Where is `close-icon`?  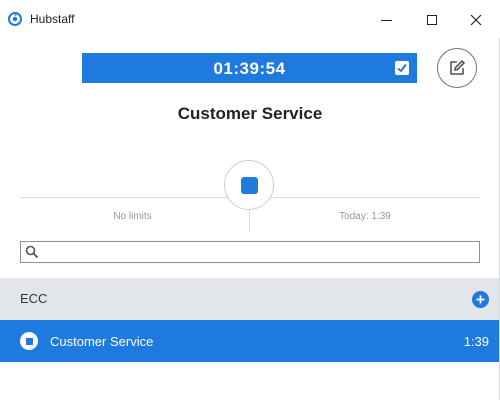
close-icon is located at coordinates (476, 20).